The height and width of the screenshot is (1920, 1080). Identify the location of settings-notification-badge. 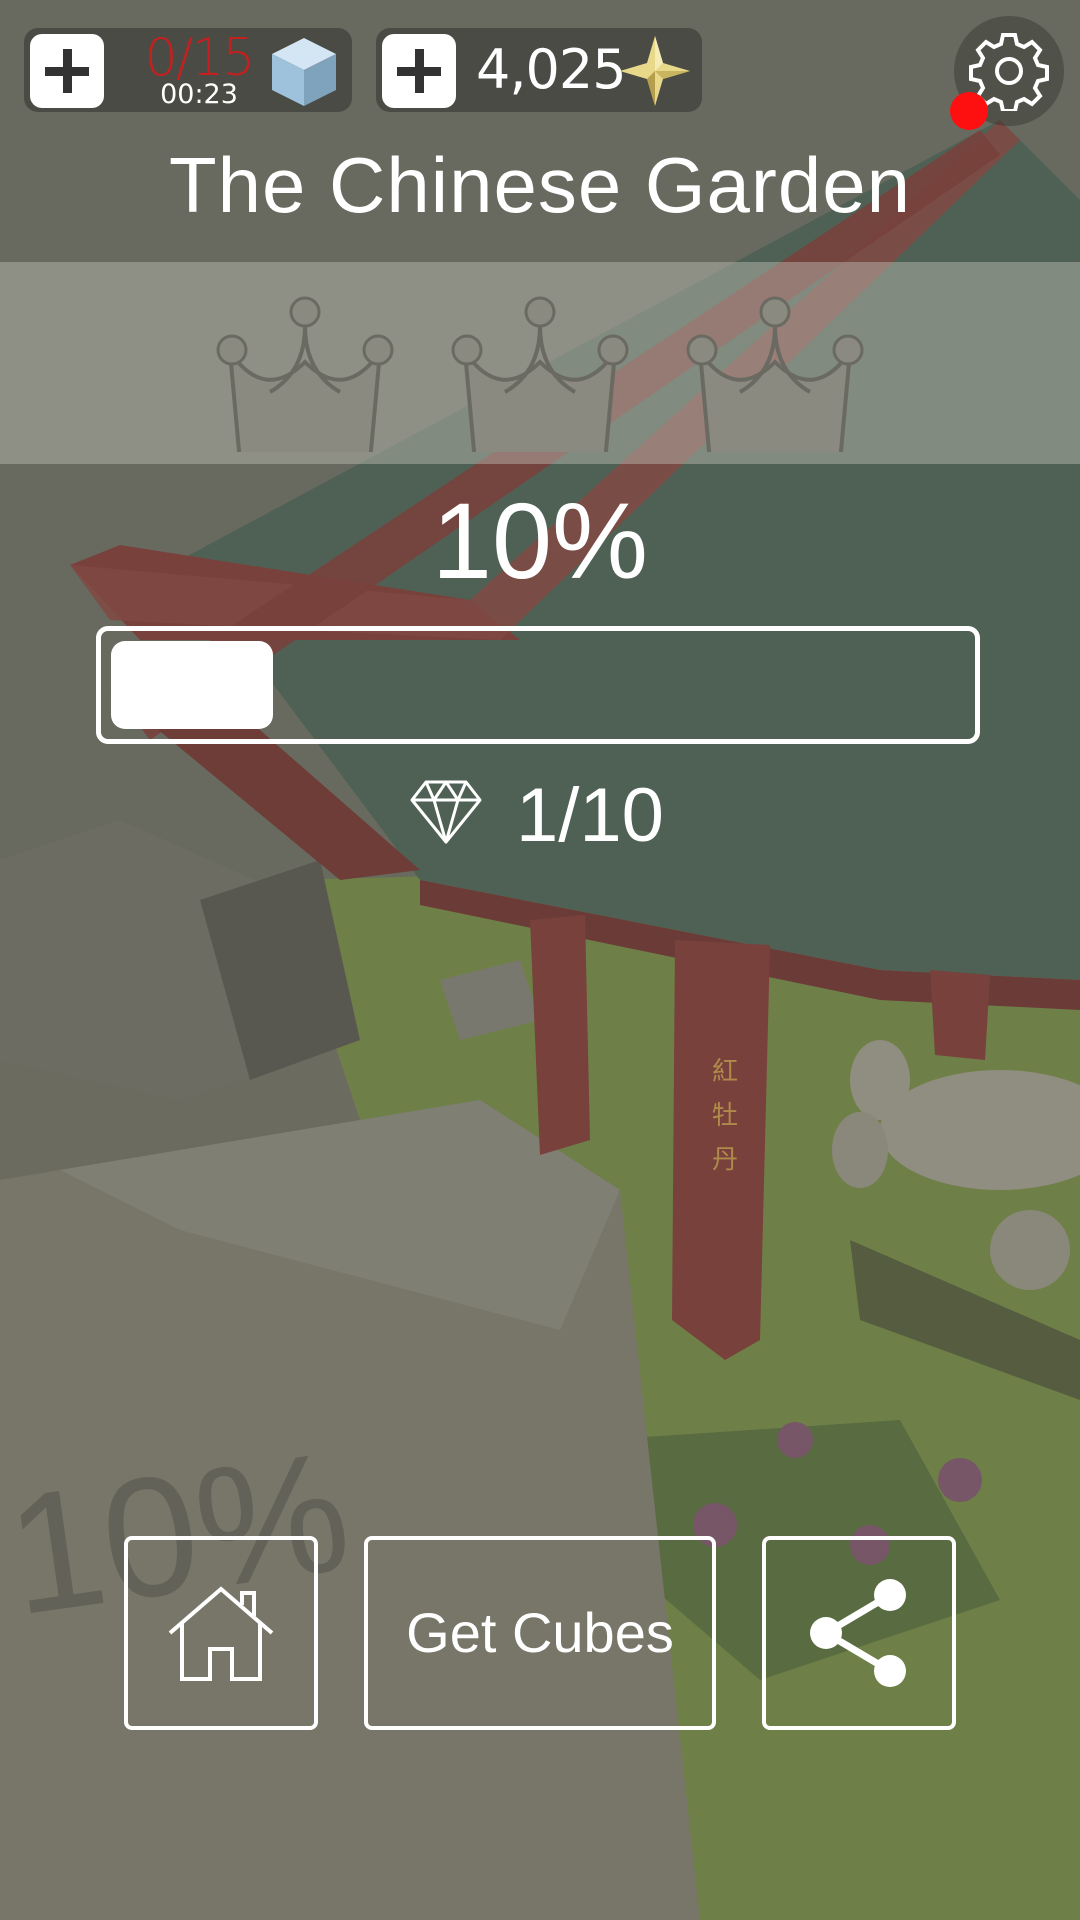
(969, 111).